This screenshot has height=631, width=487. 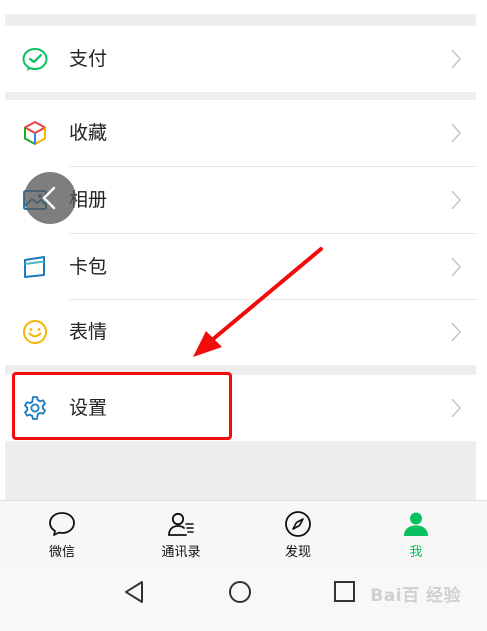 I want to click on tab-discover: 发现, so click(x=298, y=533).